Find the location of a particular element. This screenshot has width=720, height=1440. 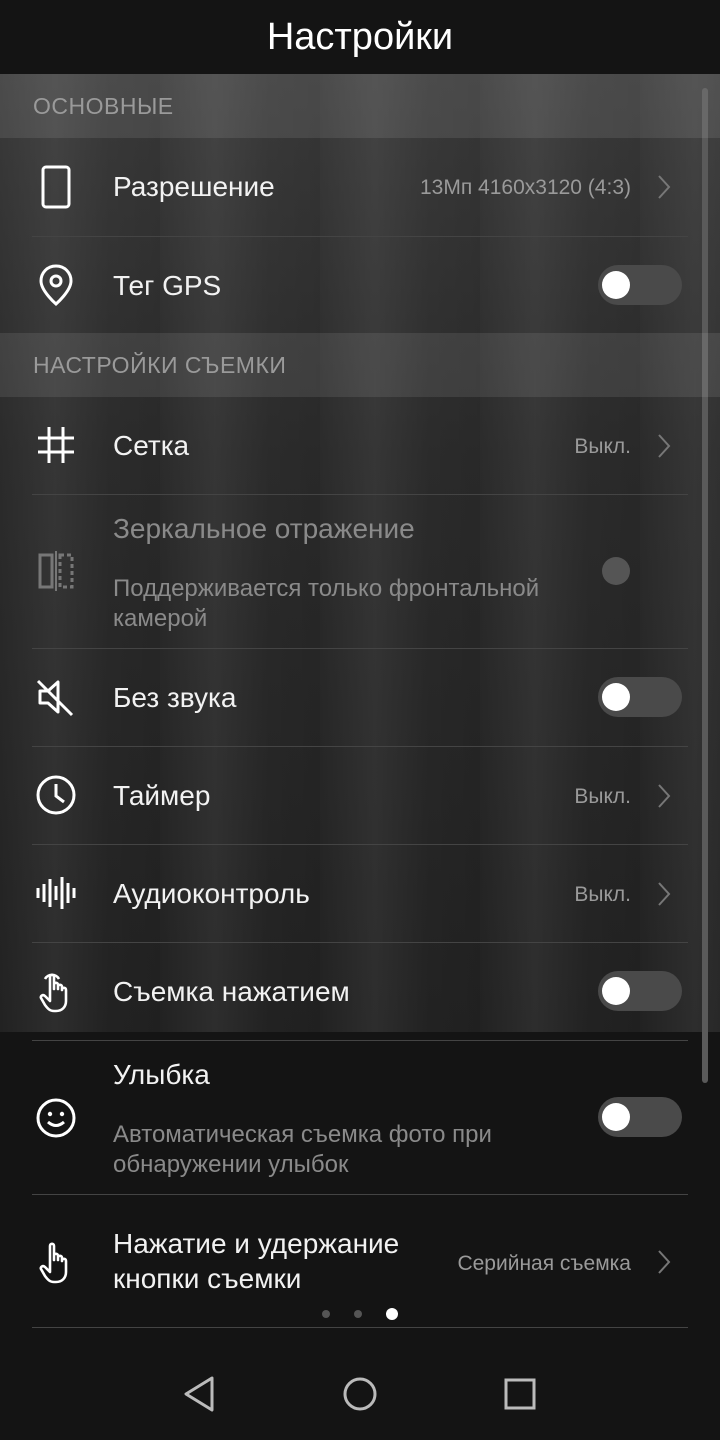

clock-icon is located at coordinates (56, 795).